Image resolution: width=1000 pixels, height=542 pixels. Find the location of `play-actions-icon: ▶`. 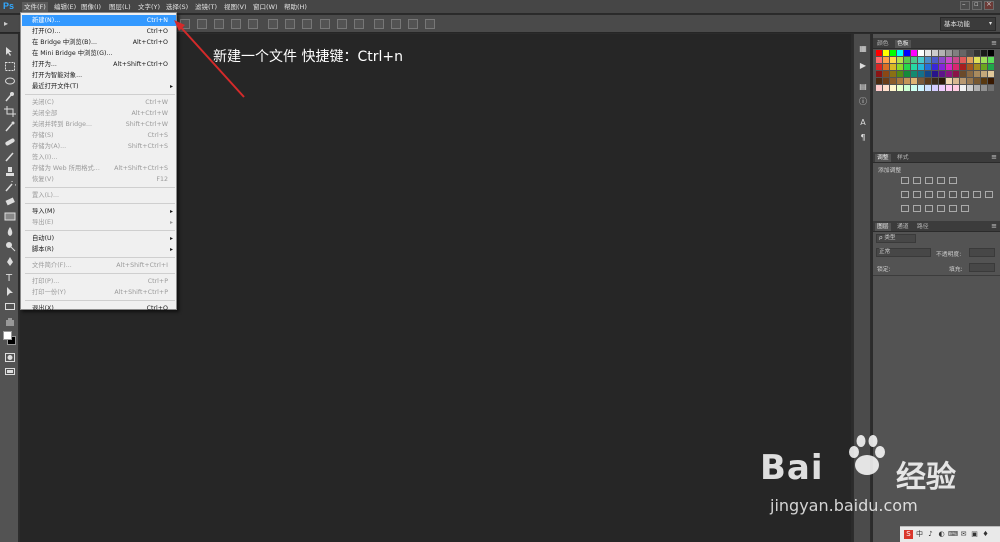

play-actions-icon: ▶ is located at coordinates (863, 66).